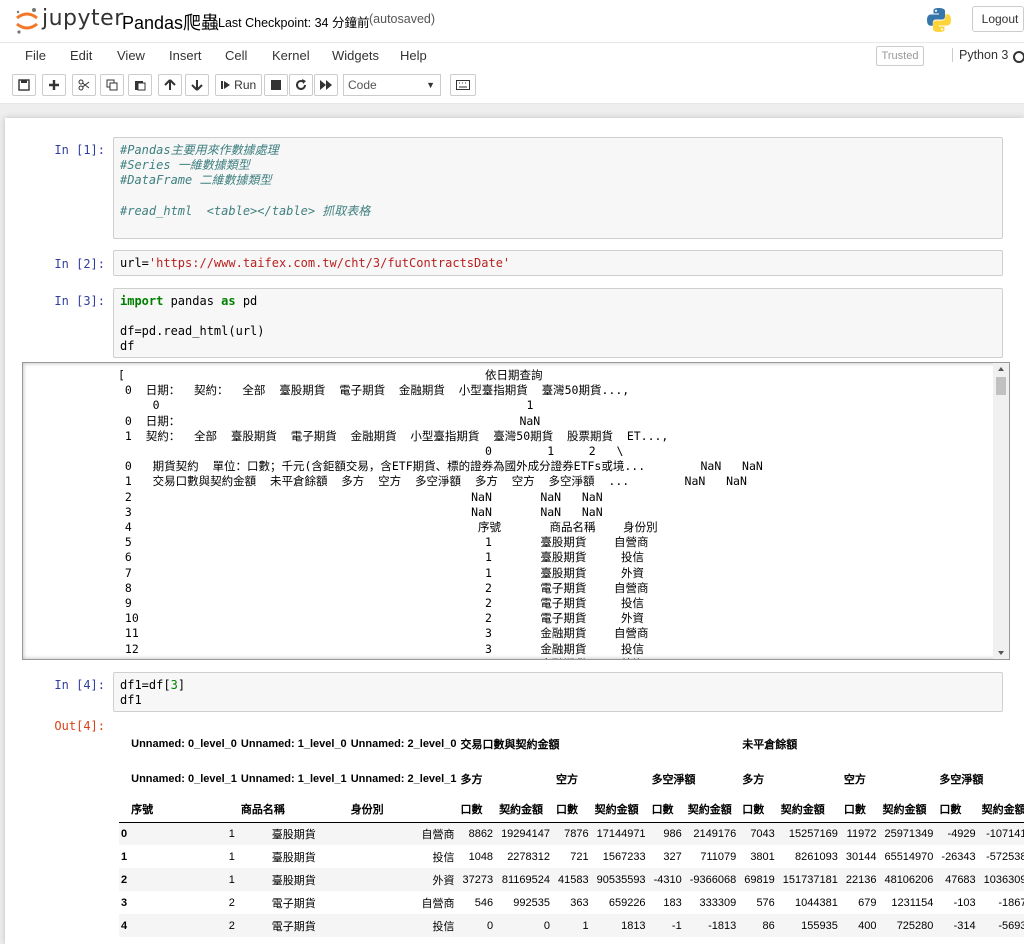  I want to click on restart-run-all-button, so click(326, 85).